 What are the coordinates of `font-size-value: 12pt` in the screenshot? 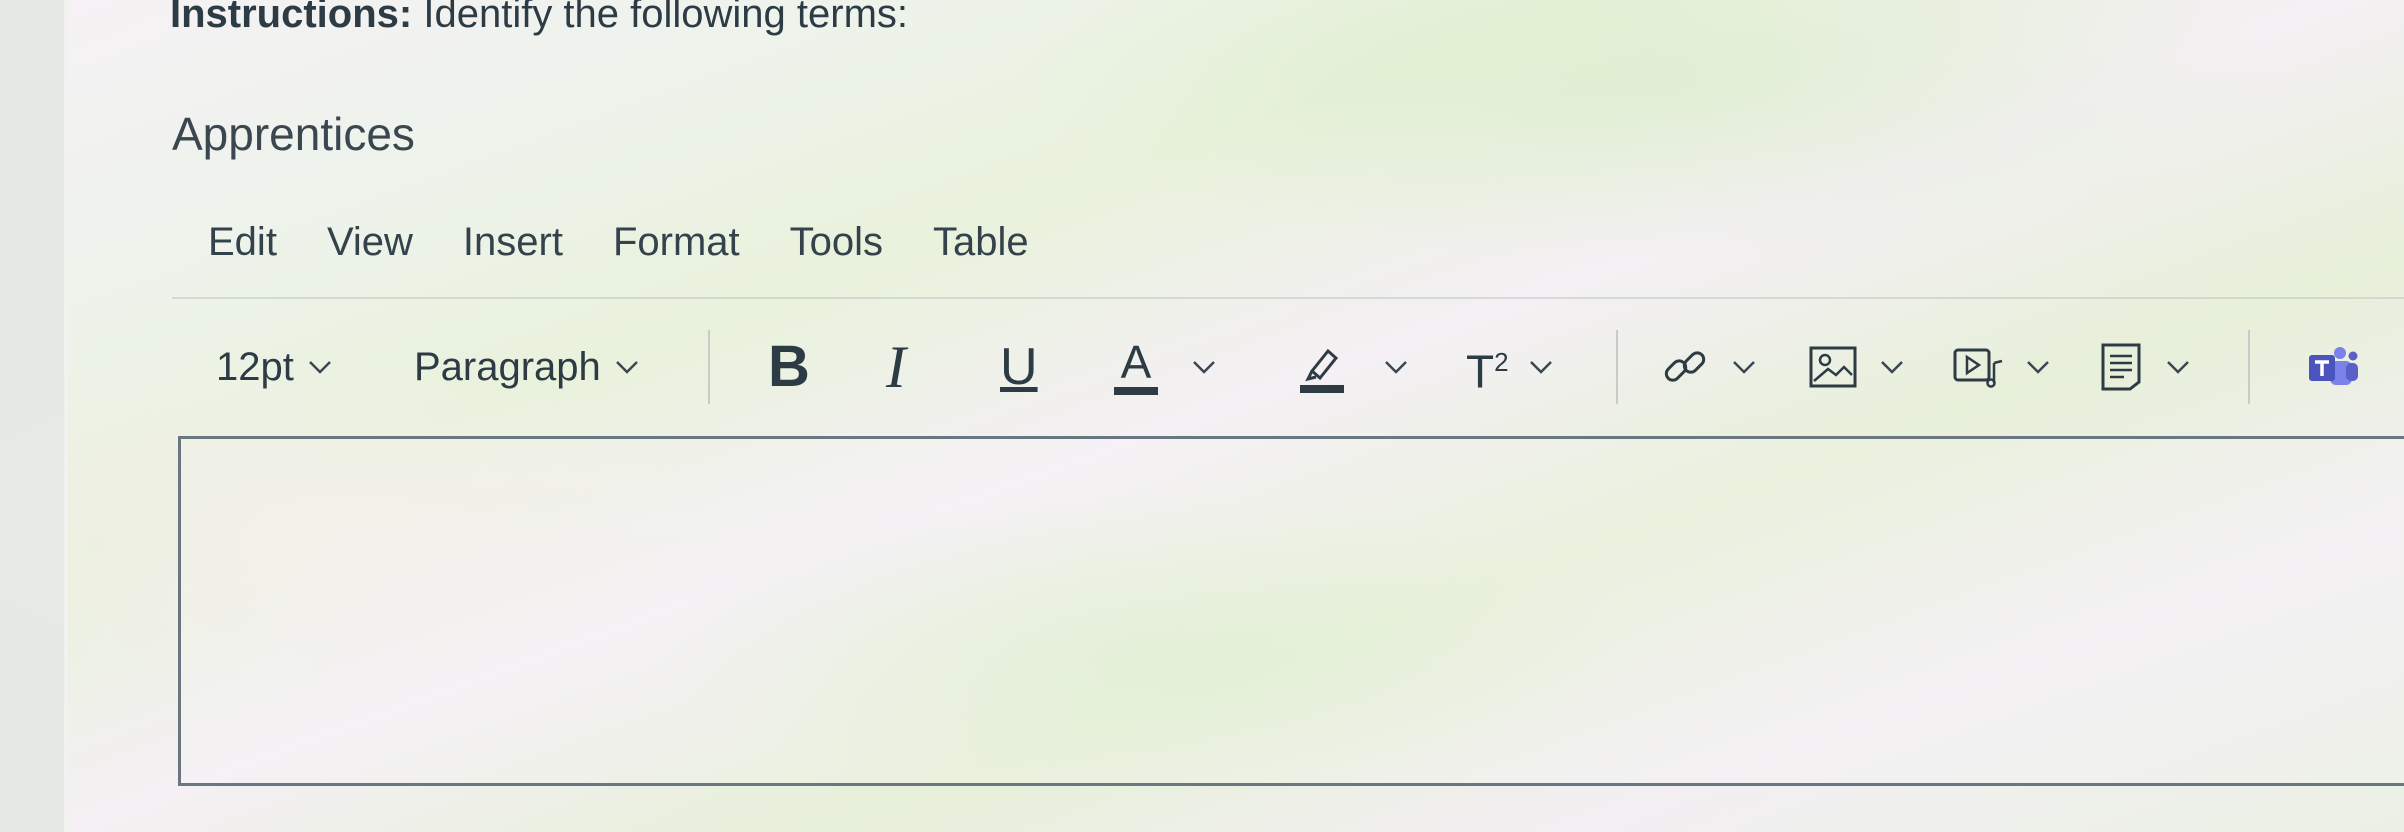 It's located at (255, 367).